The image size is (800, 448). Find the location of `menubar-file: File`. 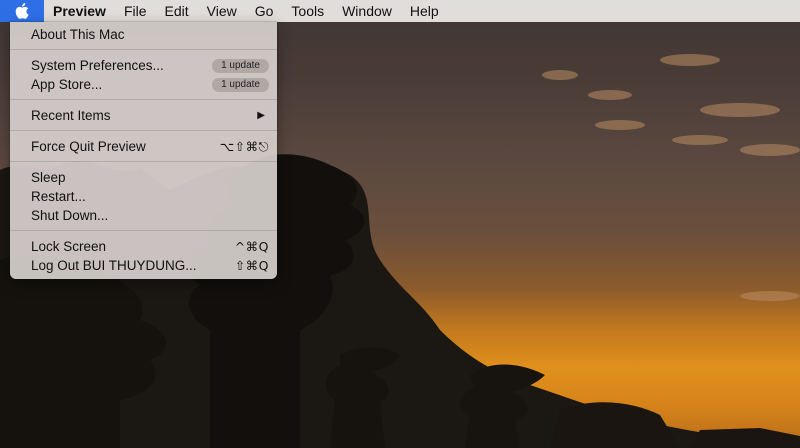

menubar-file: File is located at coordinates (135, 11).